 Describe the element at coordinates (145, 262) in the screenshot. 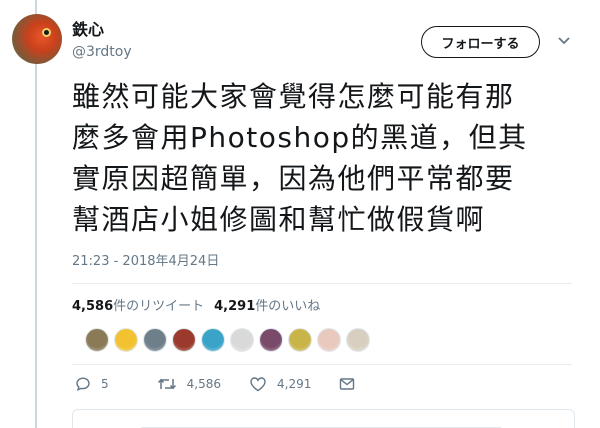

I see `tweet-timestamp: 21:23 - 2018年4月24日` at that location.